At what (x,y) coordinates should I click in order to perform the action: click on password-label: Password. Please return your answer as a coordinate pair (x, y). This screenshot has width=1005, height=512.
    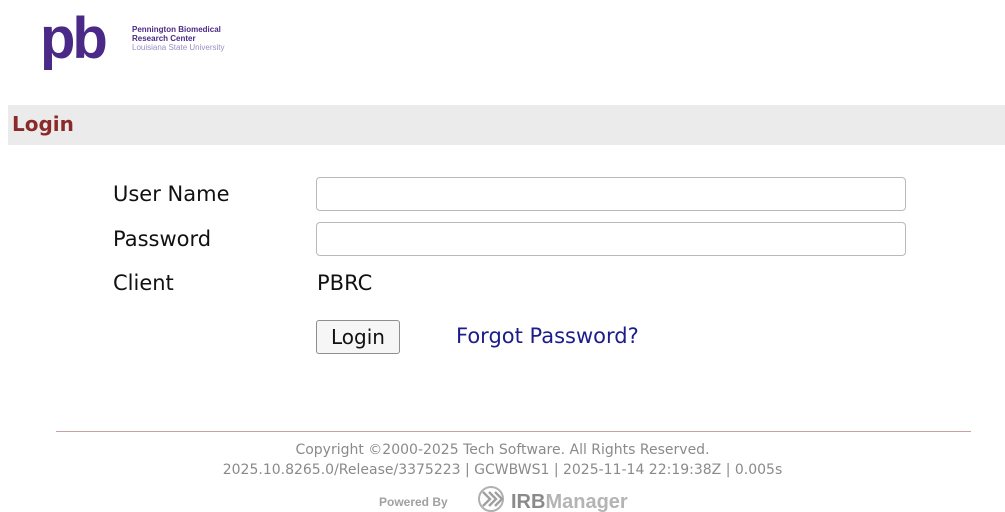
    Looking at the image, I should click on (162, 239).